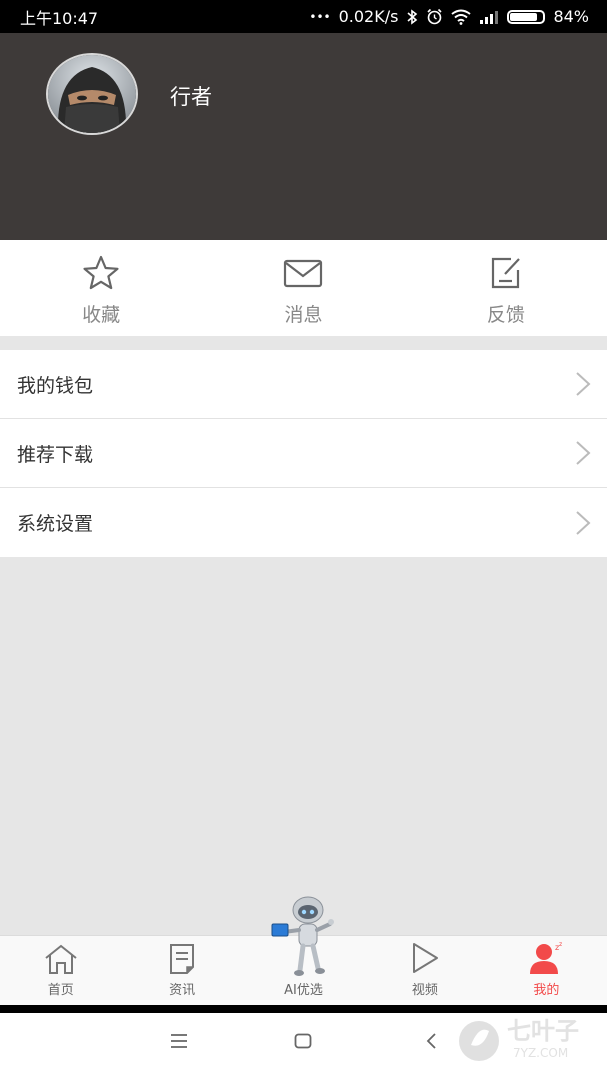 The height and width of the screenshot is (1080, 607). Describe the element at coordinates (543, 1031) in the screenshot. I see `svg-text: 七叶子` at that location.